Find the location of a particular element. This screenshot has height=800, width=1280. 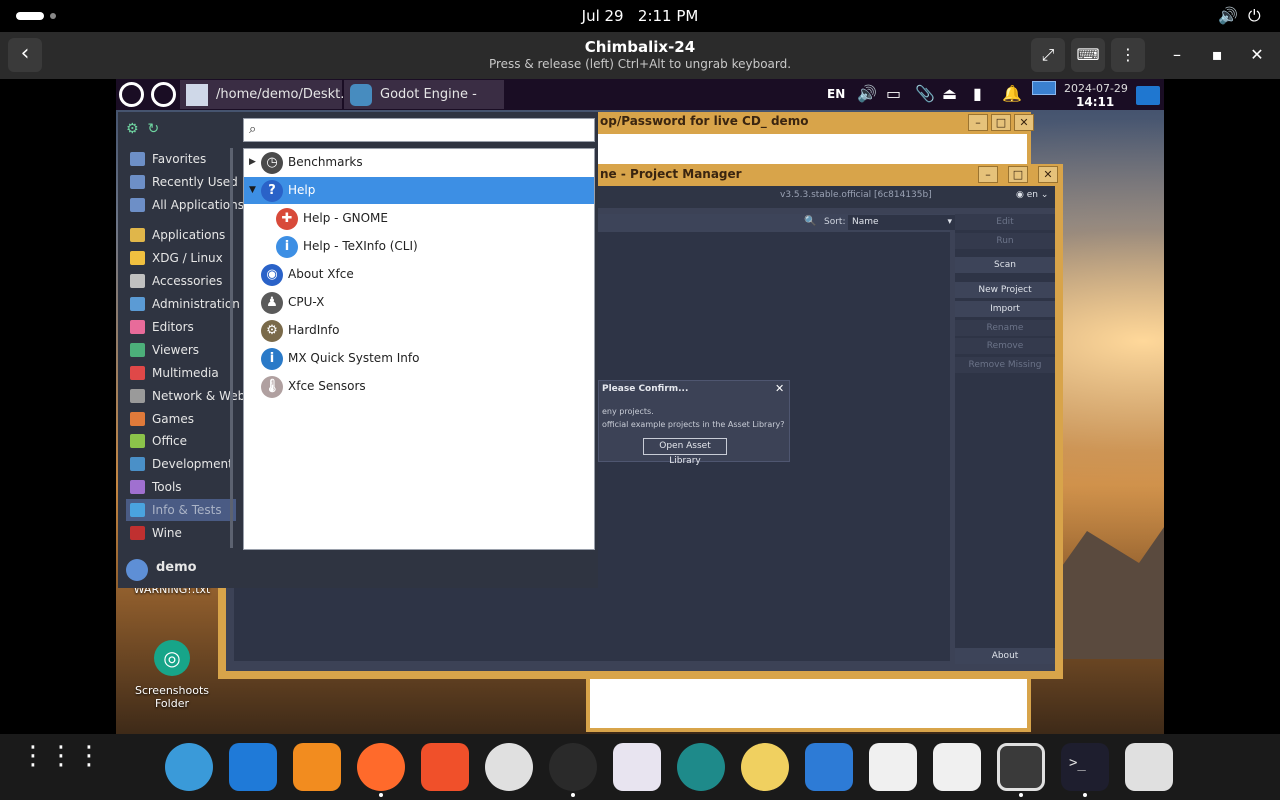

new-project-button: New Project is located at coordinates (1005, 290).